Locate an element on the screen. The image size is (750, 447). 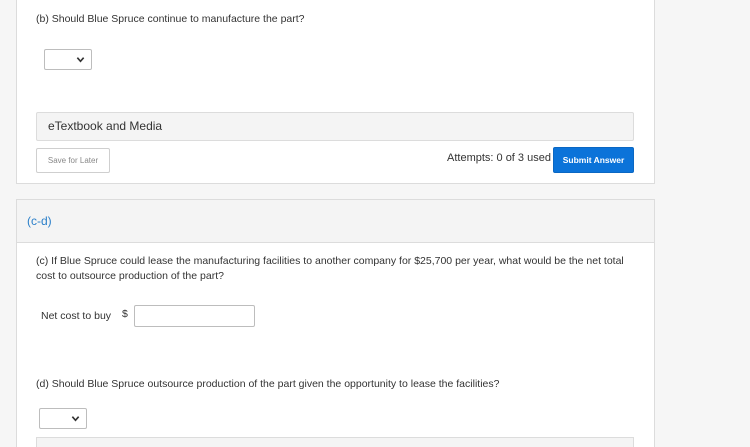
part-cd-header: (c-d) is located at coordinates (335, 221).